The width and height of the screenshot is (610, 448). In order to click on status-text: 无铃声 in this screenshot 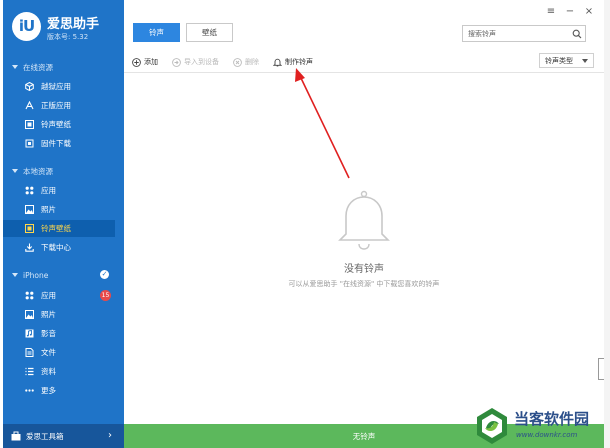, I will do `click(364, 436)`.